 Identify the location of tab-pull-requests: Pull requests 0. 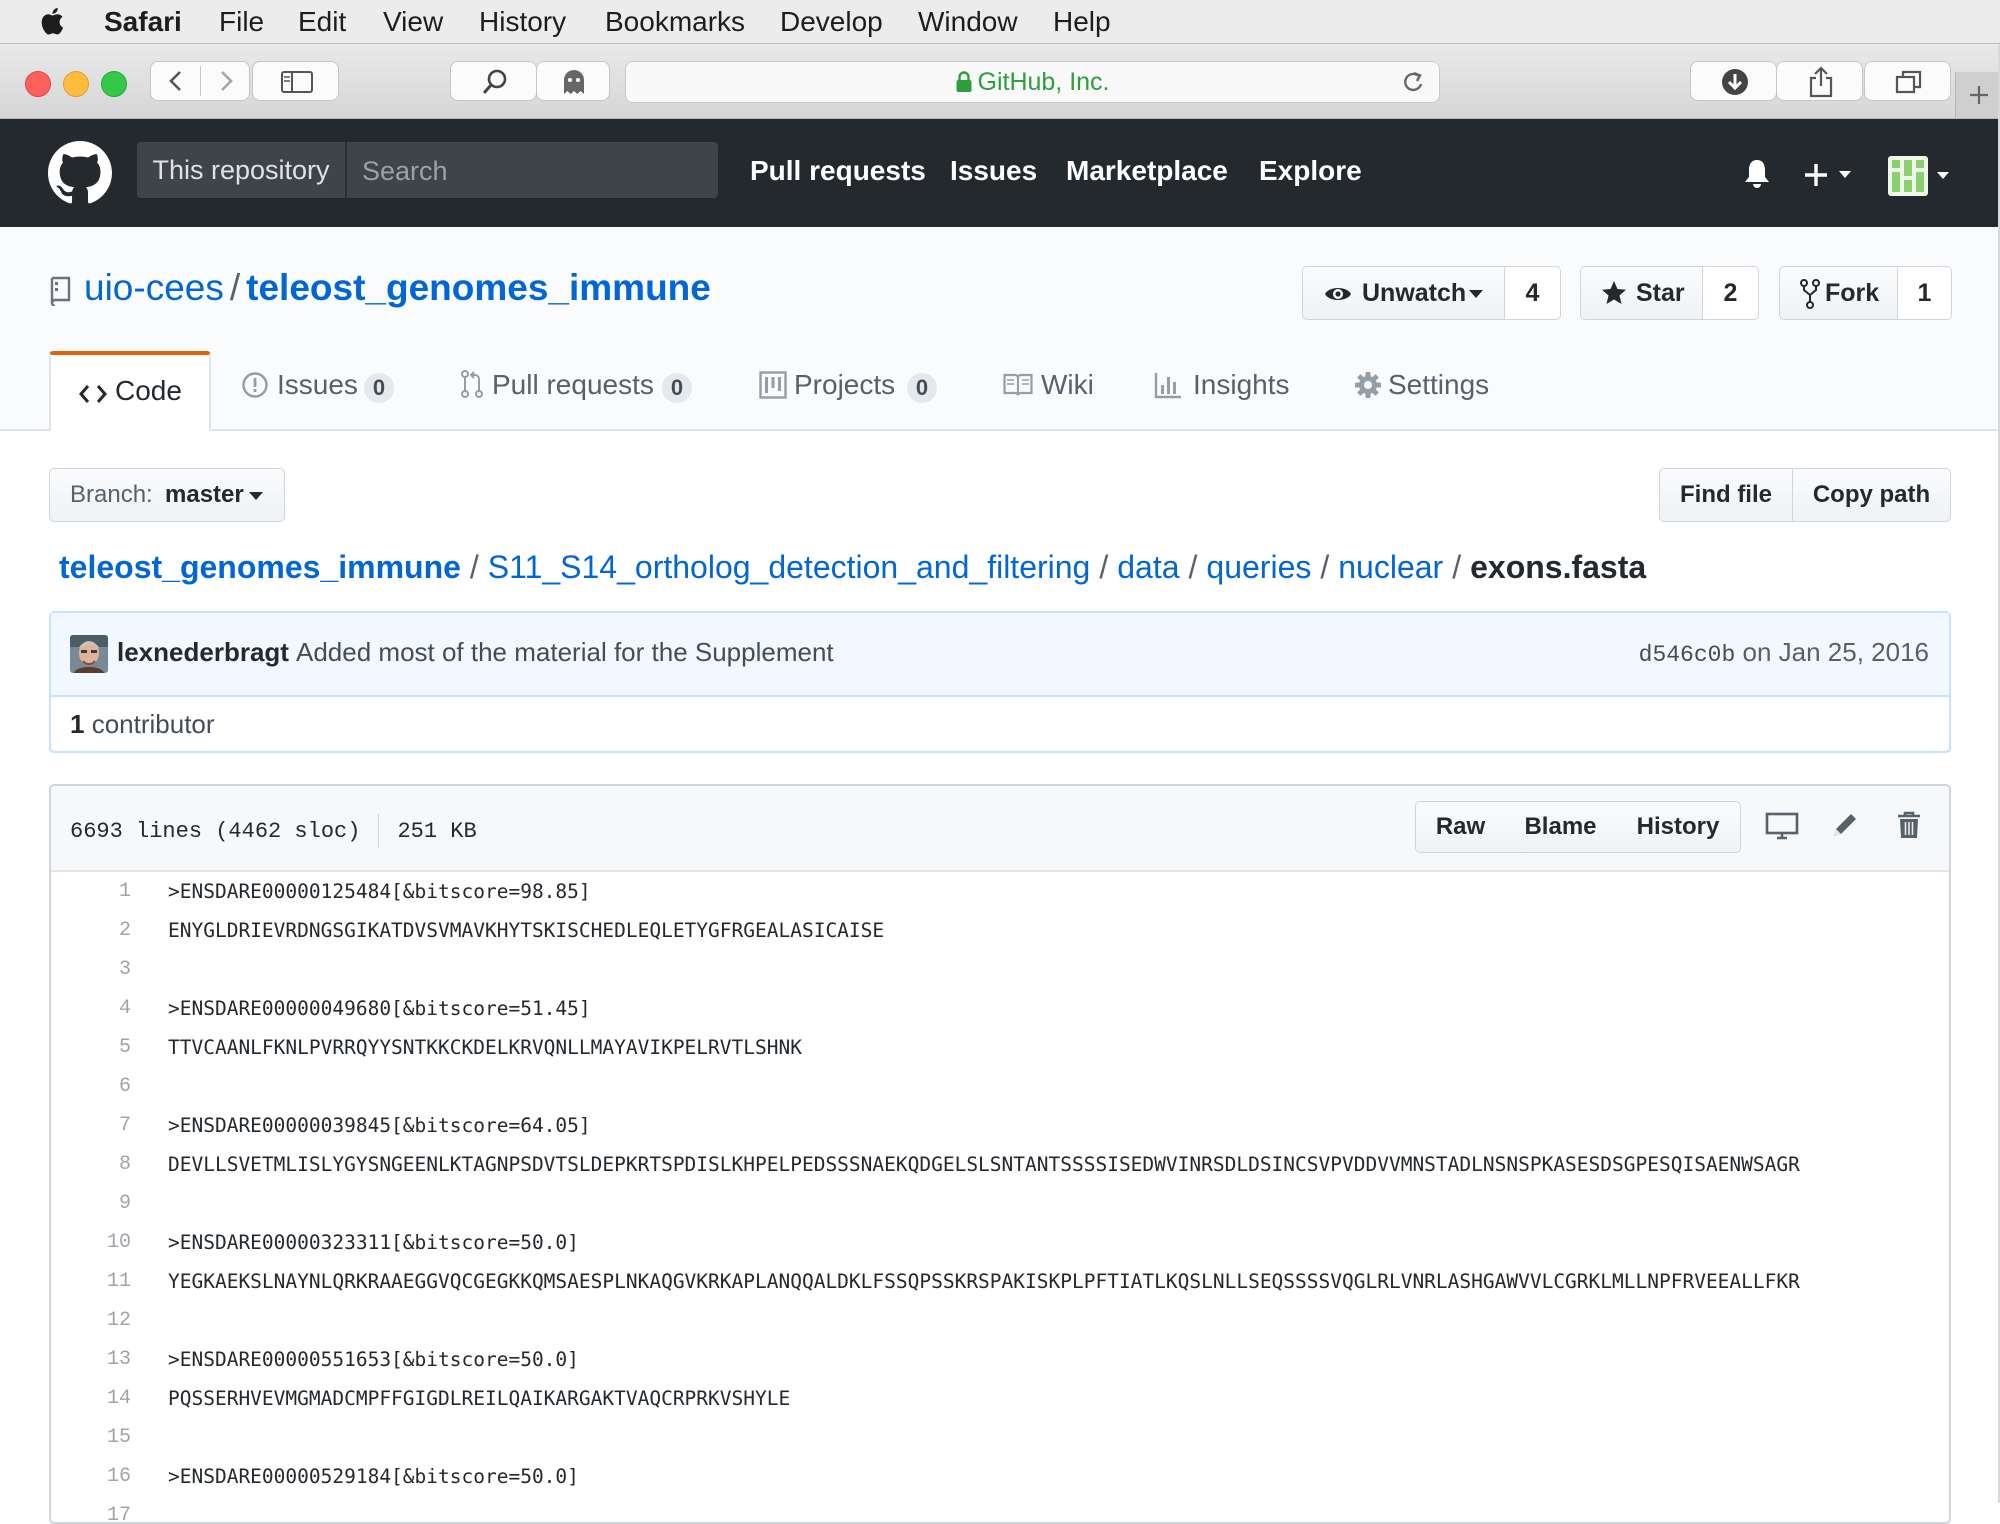
(580, 378).